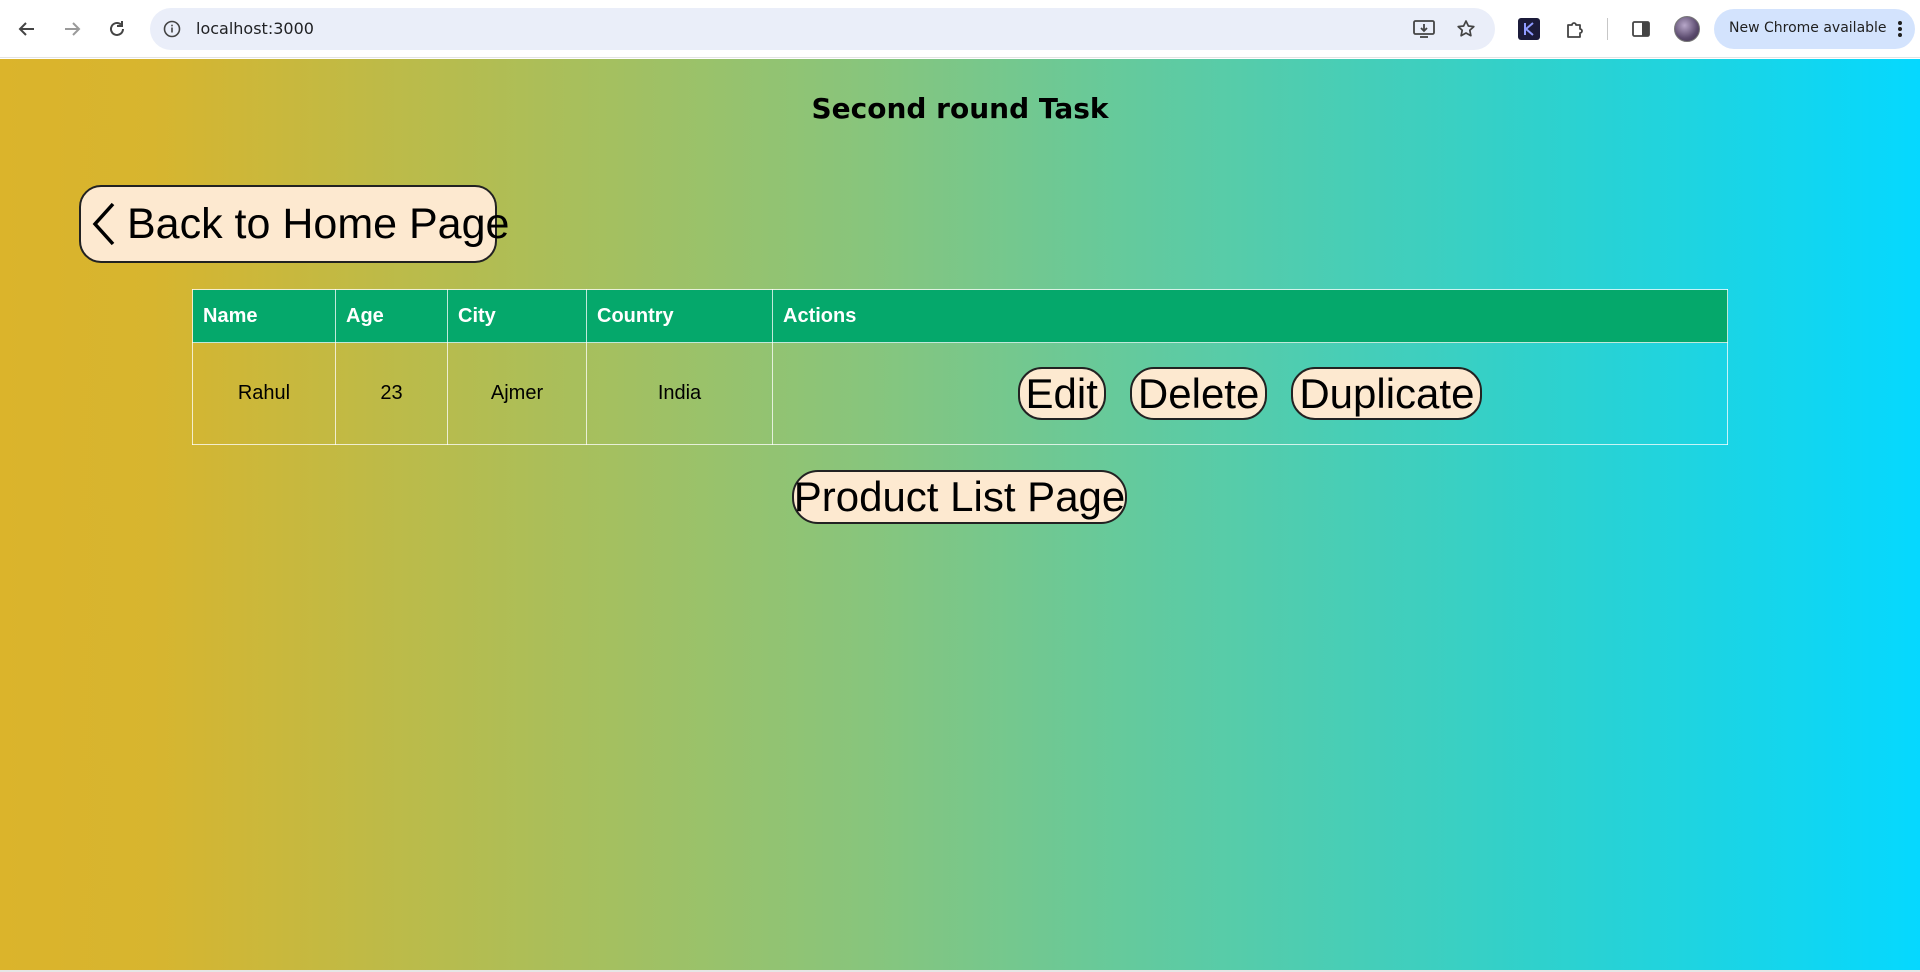 The height and width of the screenshot is (972, 1920). What do you see at coordinates (517, 393) in the screenshot?
I see `cell-city: Ajmer` at bounding box center [517, 393].